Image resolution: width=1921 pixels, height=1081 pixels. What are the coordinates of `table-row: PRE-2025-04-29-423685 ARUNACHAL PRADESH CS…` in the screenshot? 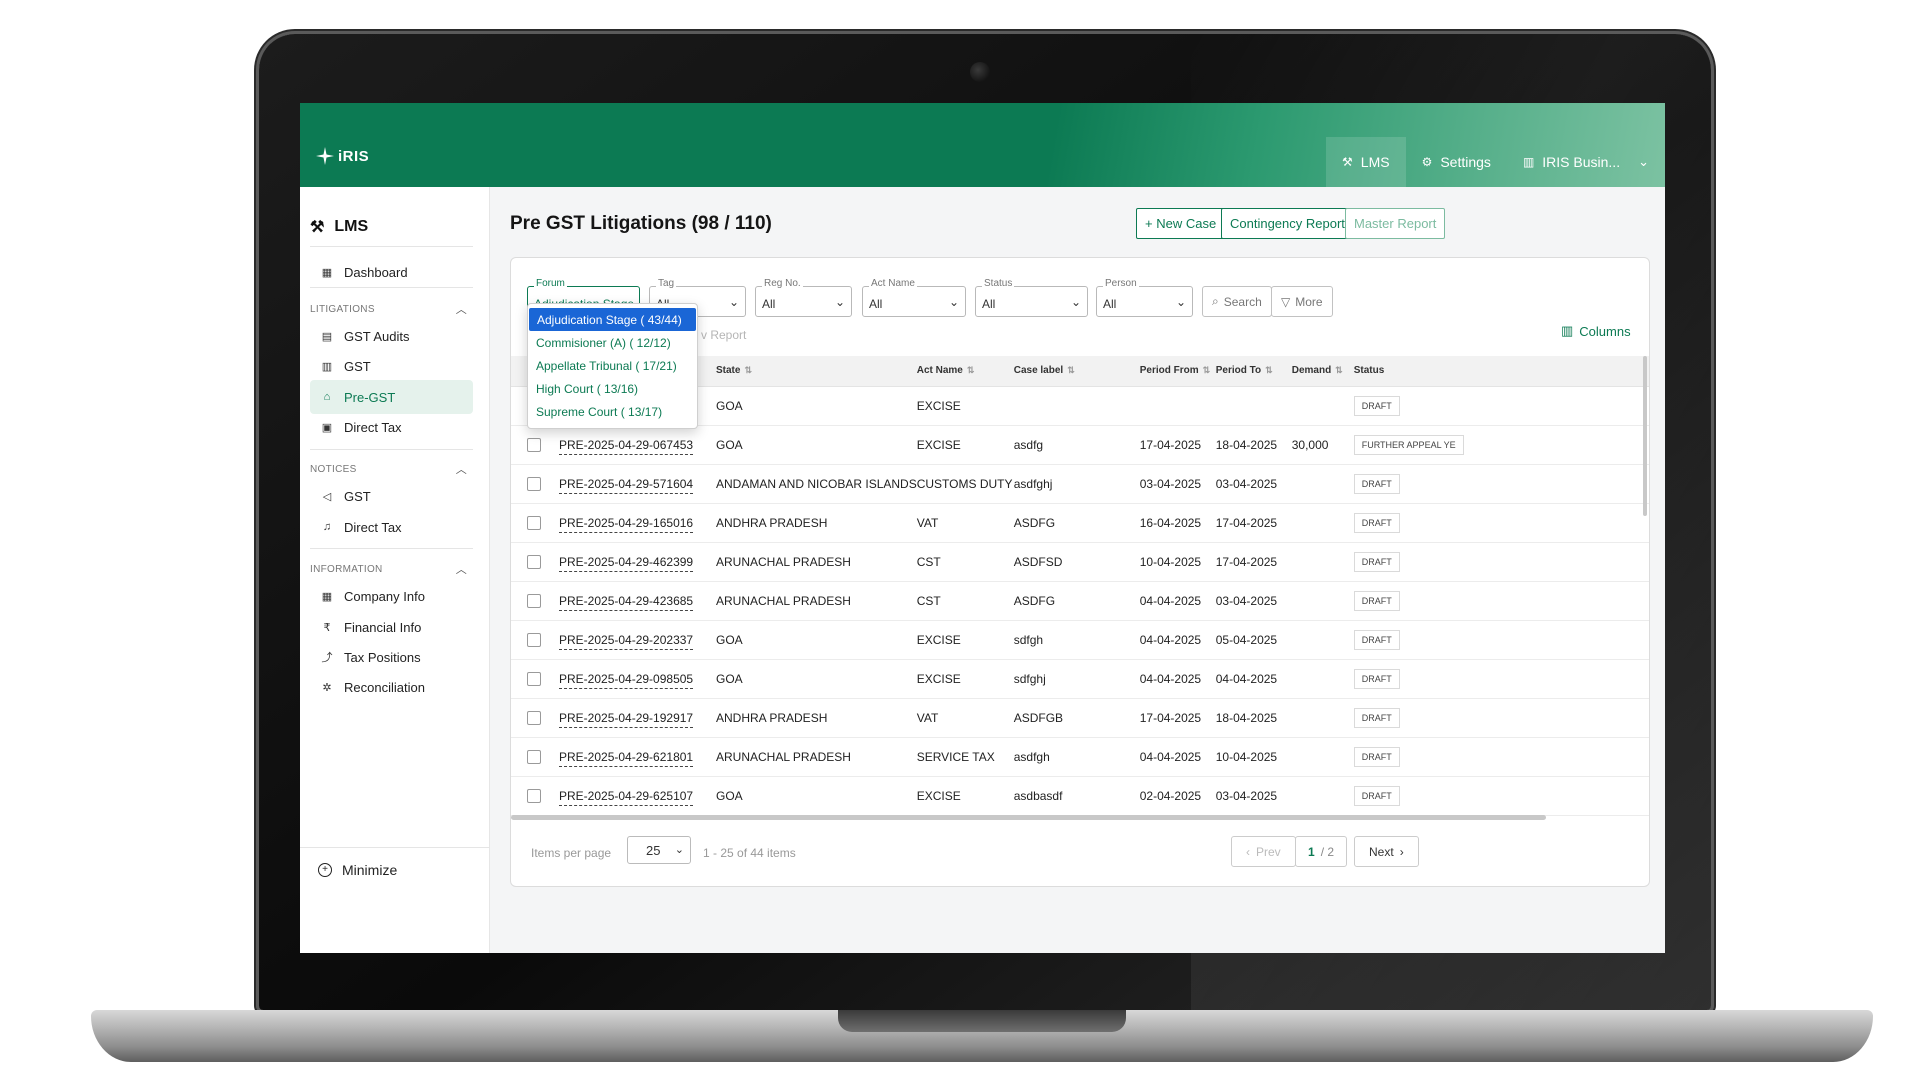 It's located at (1080, 601).